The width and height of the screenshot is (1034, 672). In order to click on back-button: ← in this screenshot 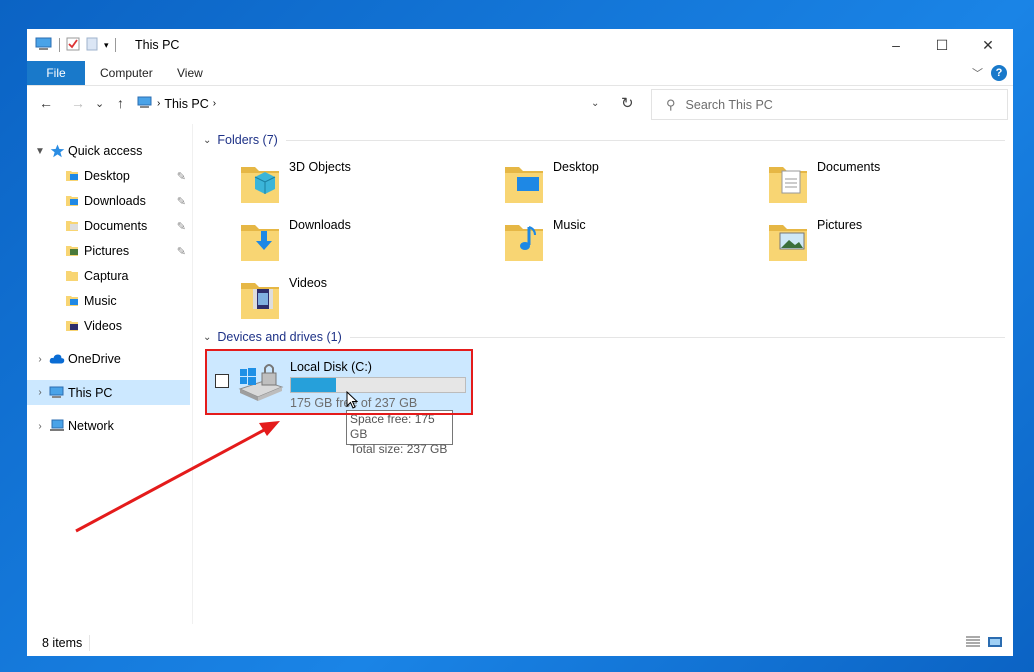, I will do `click(46, 103)`.